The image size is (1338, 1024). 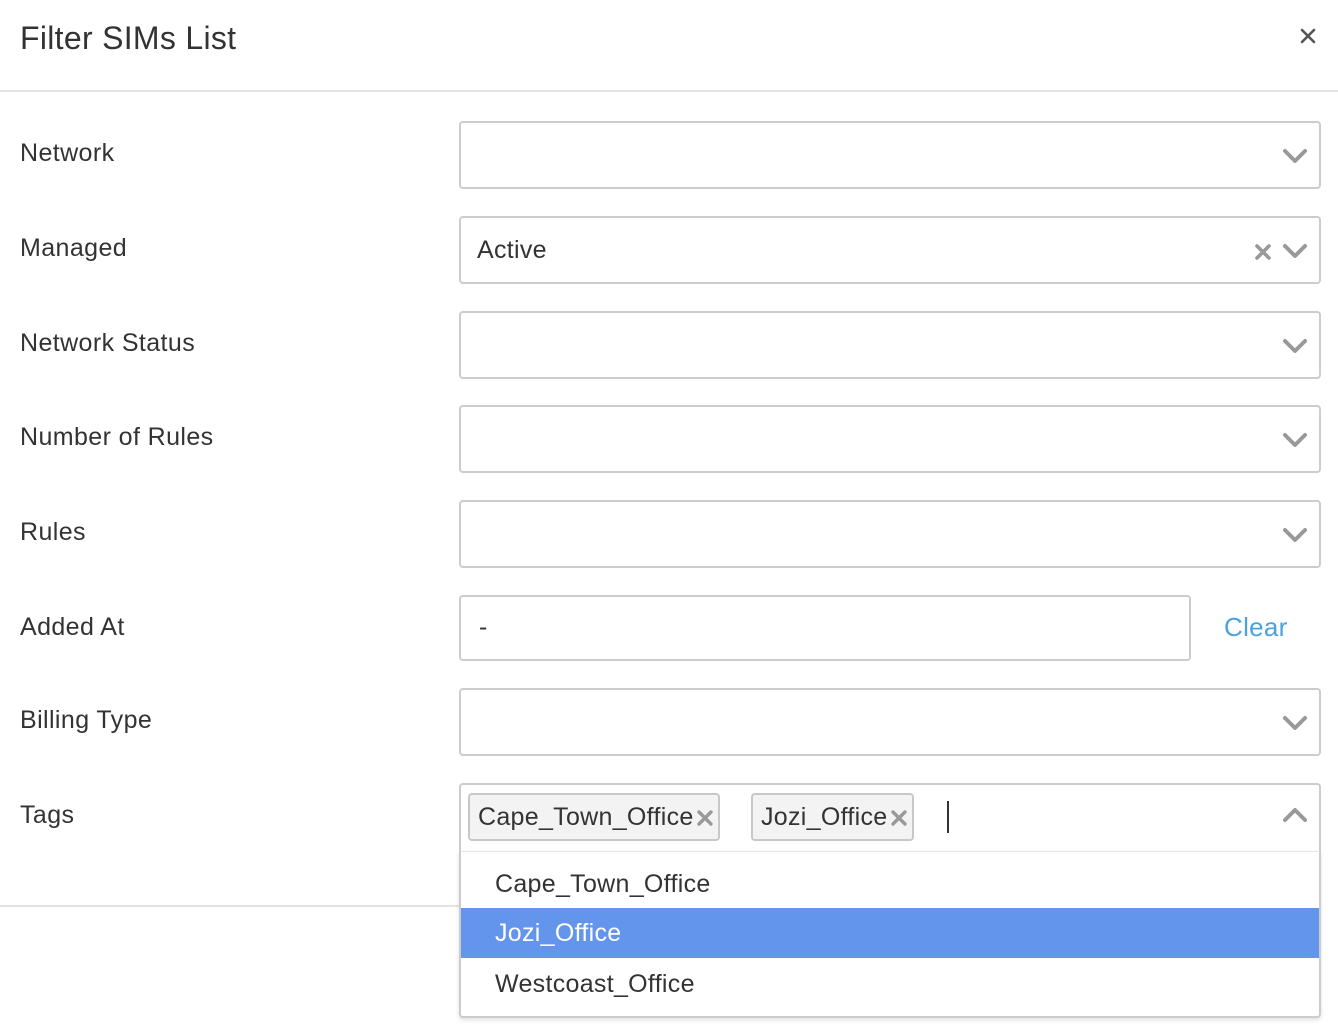 What do you see at coordinates (108, 343) in the screenshot?
I see `network-status-label: Network Status` at bounding box center [108, 343].